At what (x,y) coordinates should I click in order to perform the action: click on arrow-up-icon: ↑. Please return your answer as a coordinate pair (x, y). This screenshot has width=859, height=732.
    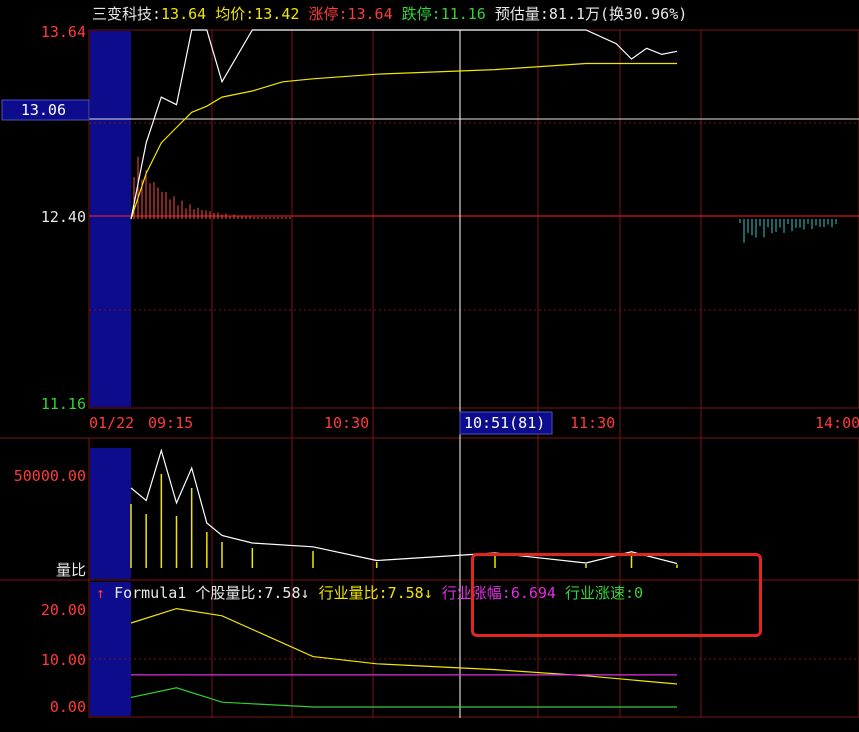
    Looking at the image, I should click on (101, 593).